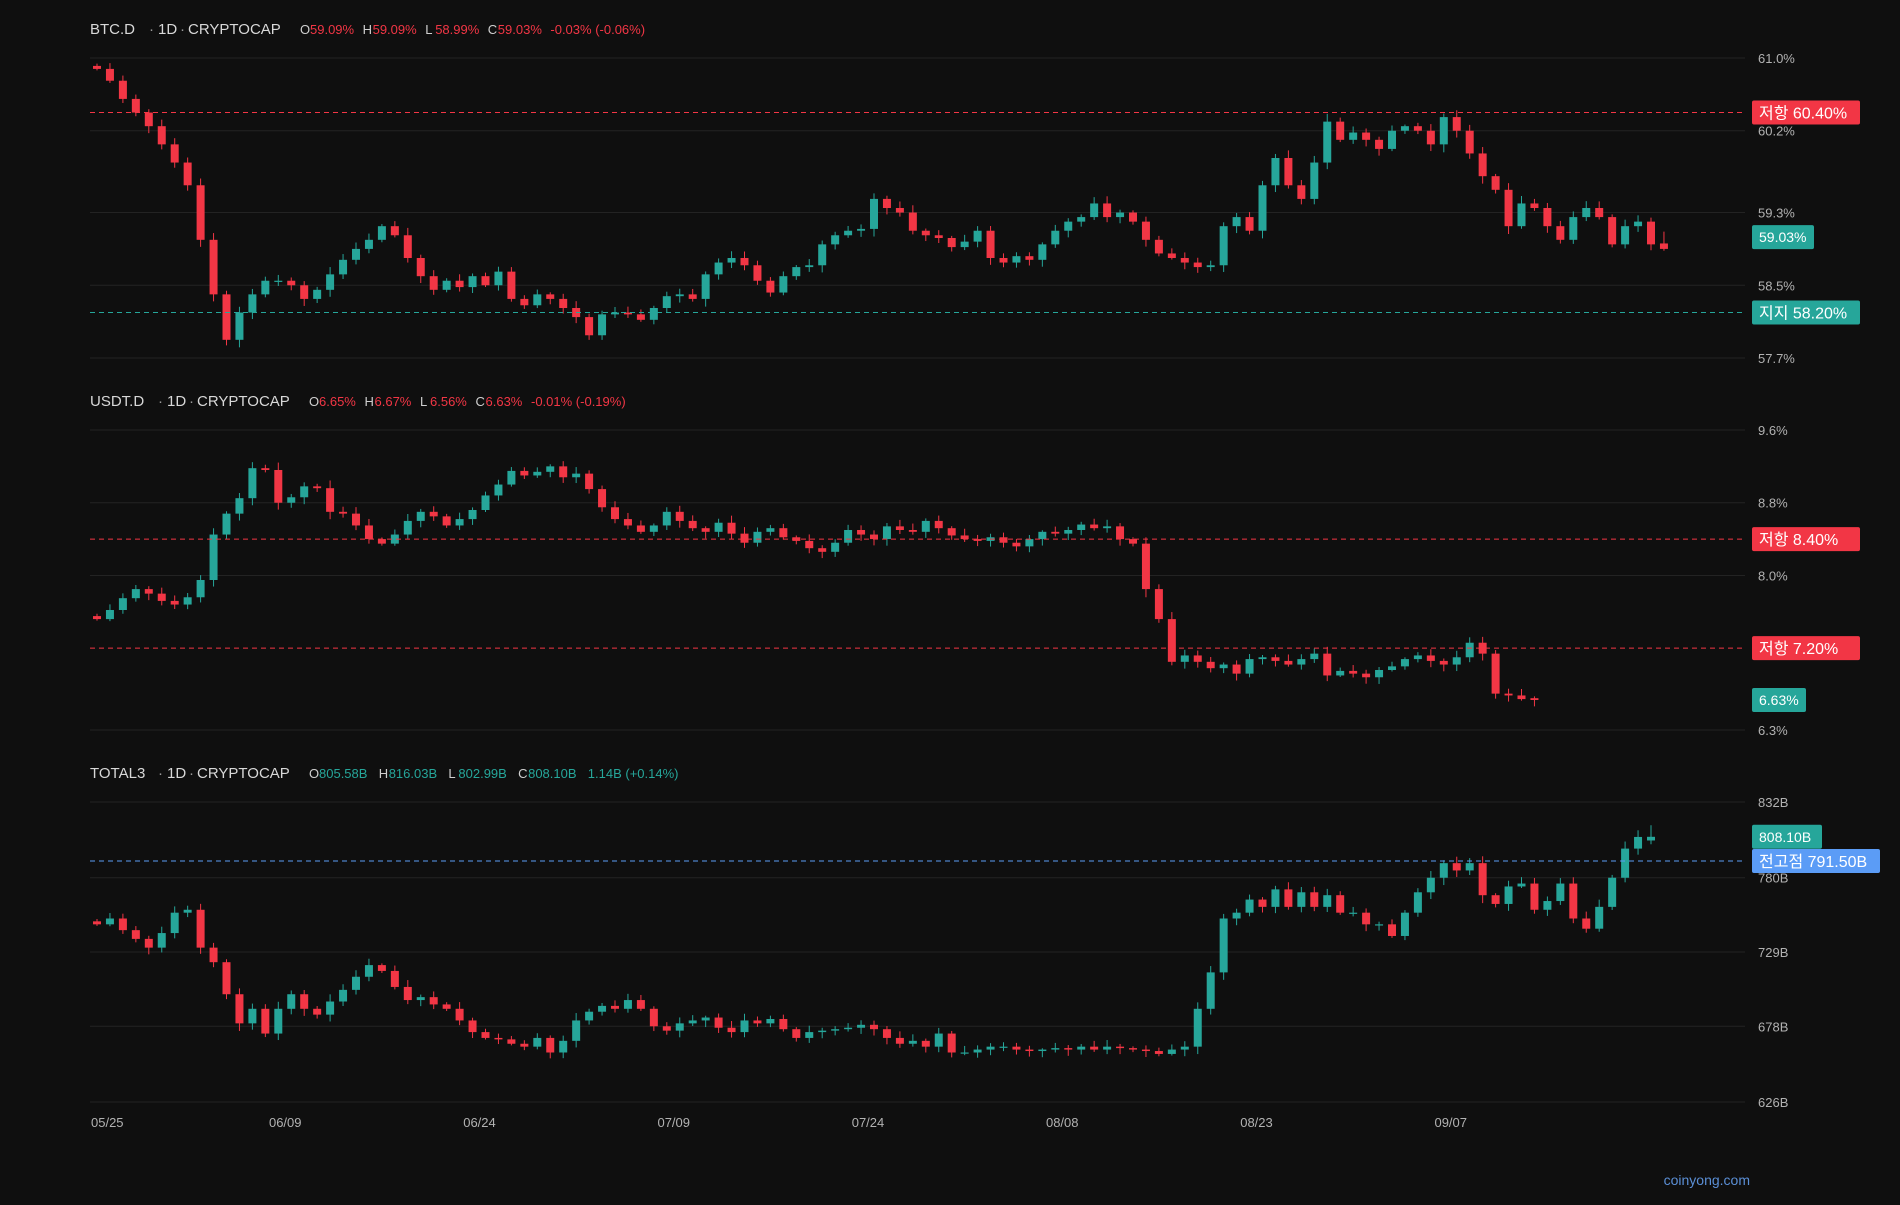 Image resolution: width=1900 pixels, height=1205 pixels. What do you see at coordinates (1773, 730) in the screenshot?
I see `y-tick-label: 6.3%` at bounding box center [1773, 730].